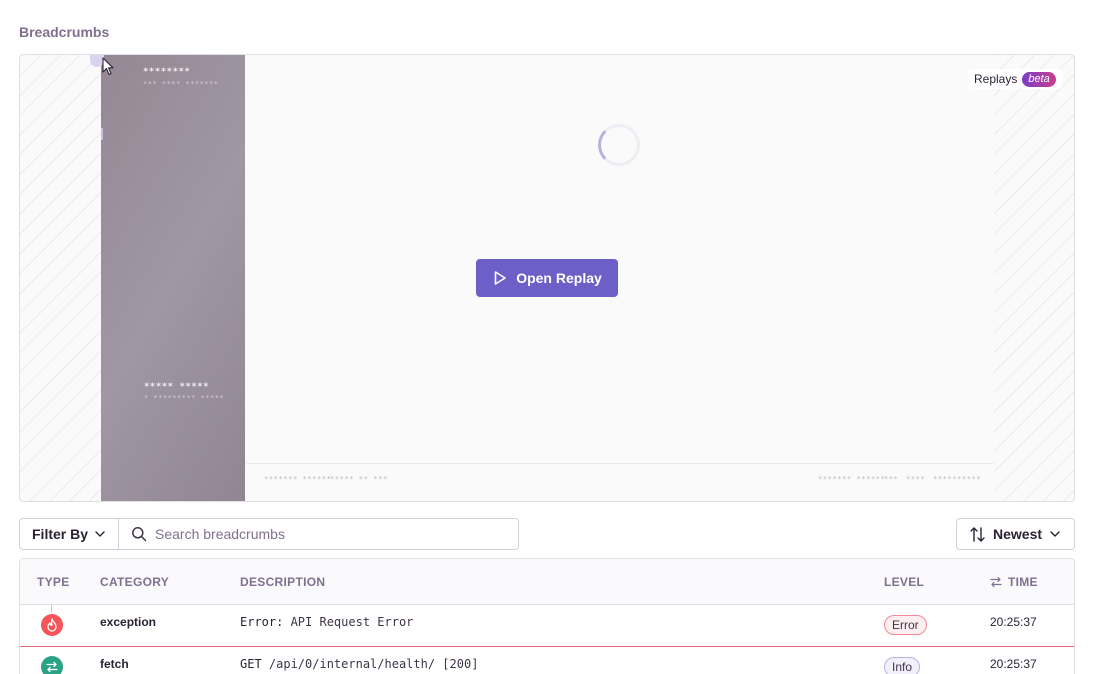 The image size is (1098, 674). What do you see at coordinates (108, 66) in the screenshot?
I see `cursor-icon` at bounding box center [108, 66].